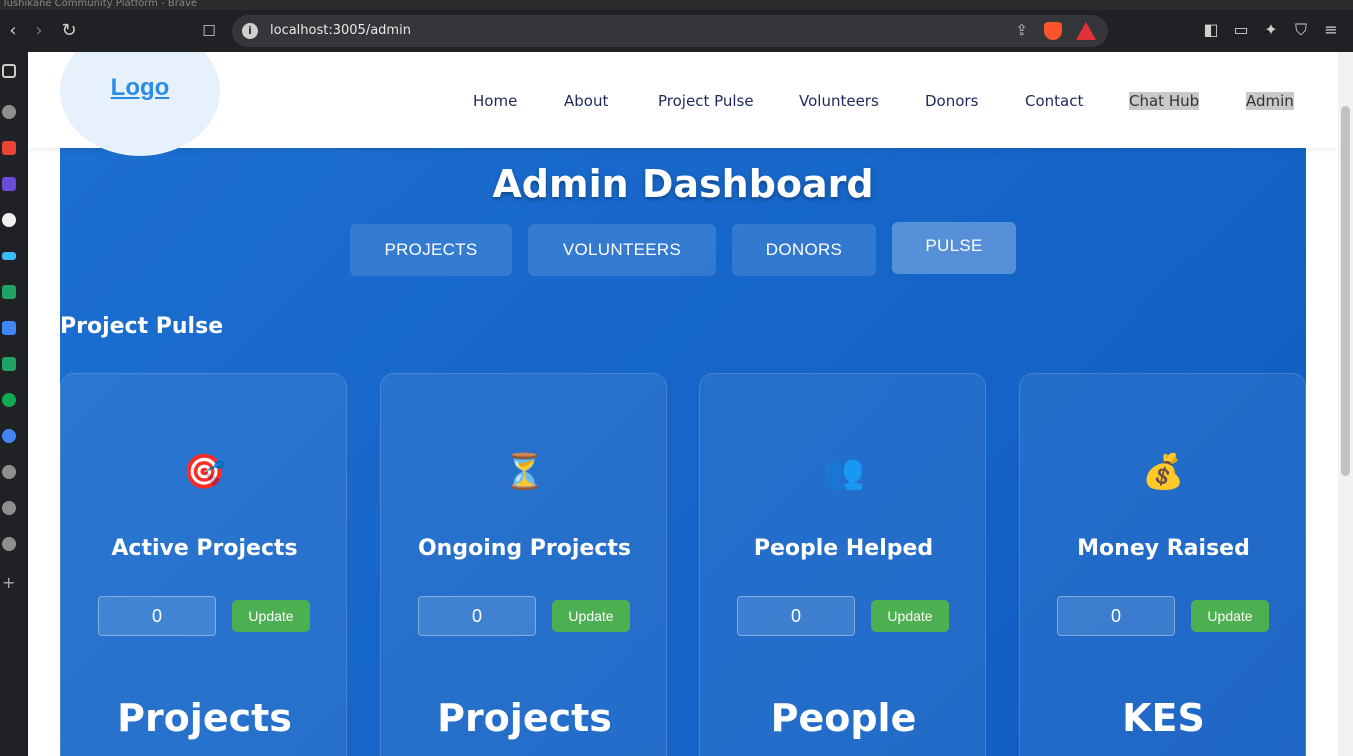 The image size is (1353, 756). Describe the element at coordinates (9, 328) in the screenshot. I see `docs-icon` at that location.